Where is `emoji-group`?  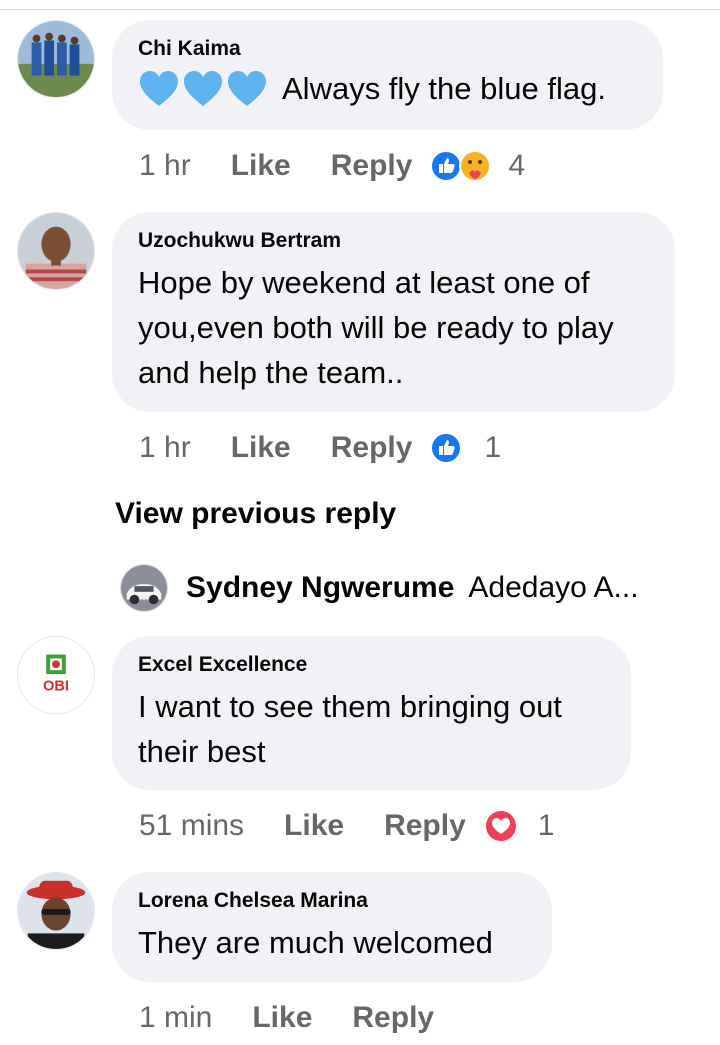 emoji-group is located at coordinates (204, 89).